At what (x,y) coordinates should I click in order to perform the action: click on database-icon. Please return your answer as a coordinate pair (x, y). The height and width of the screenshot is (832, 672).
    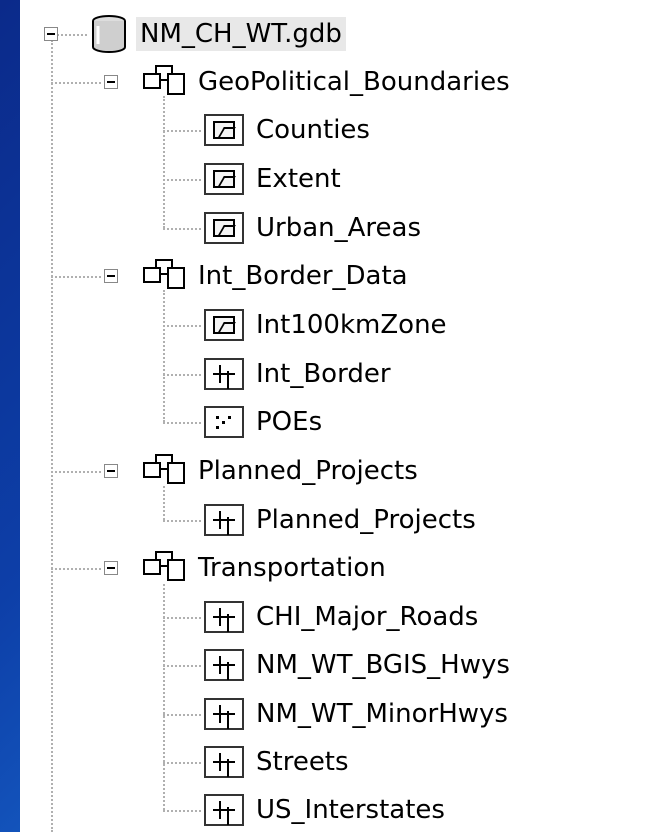
    Looking at the image, I should click on (109, 34).